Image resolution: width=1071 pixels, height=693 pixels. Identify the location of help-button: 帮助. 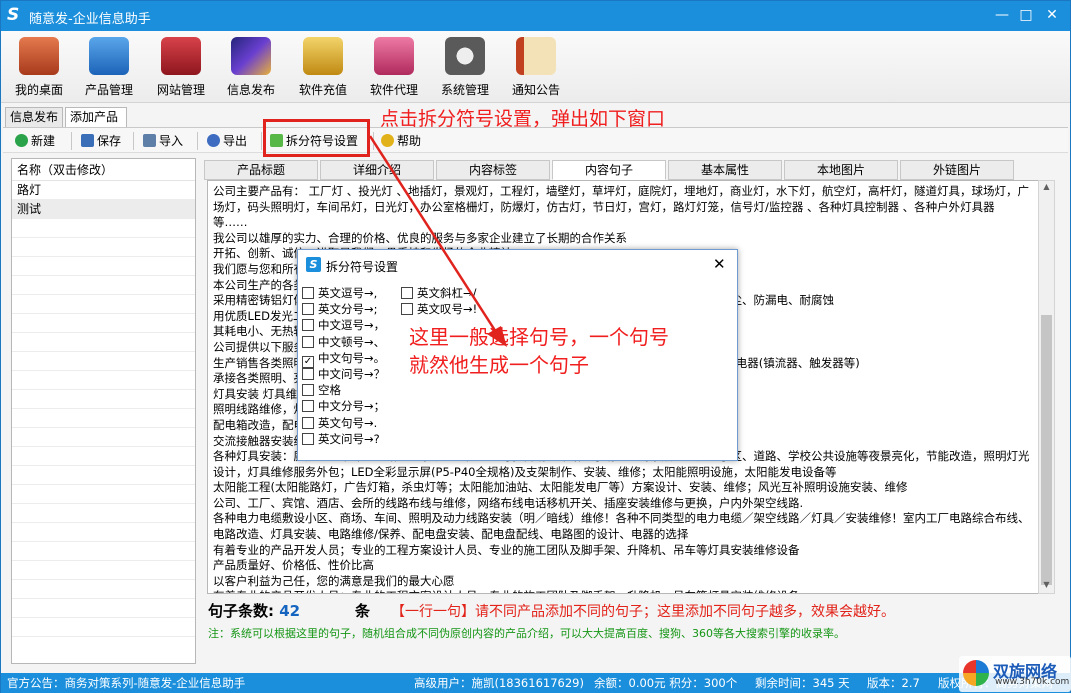
(401, 141).